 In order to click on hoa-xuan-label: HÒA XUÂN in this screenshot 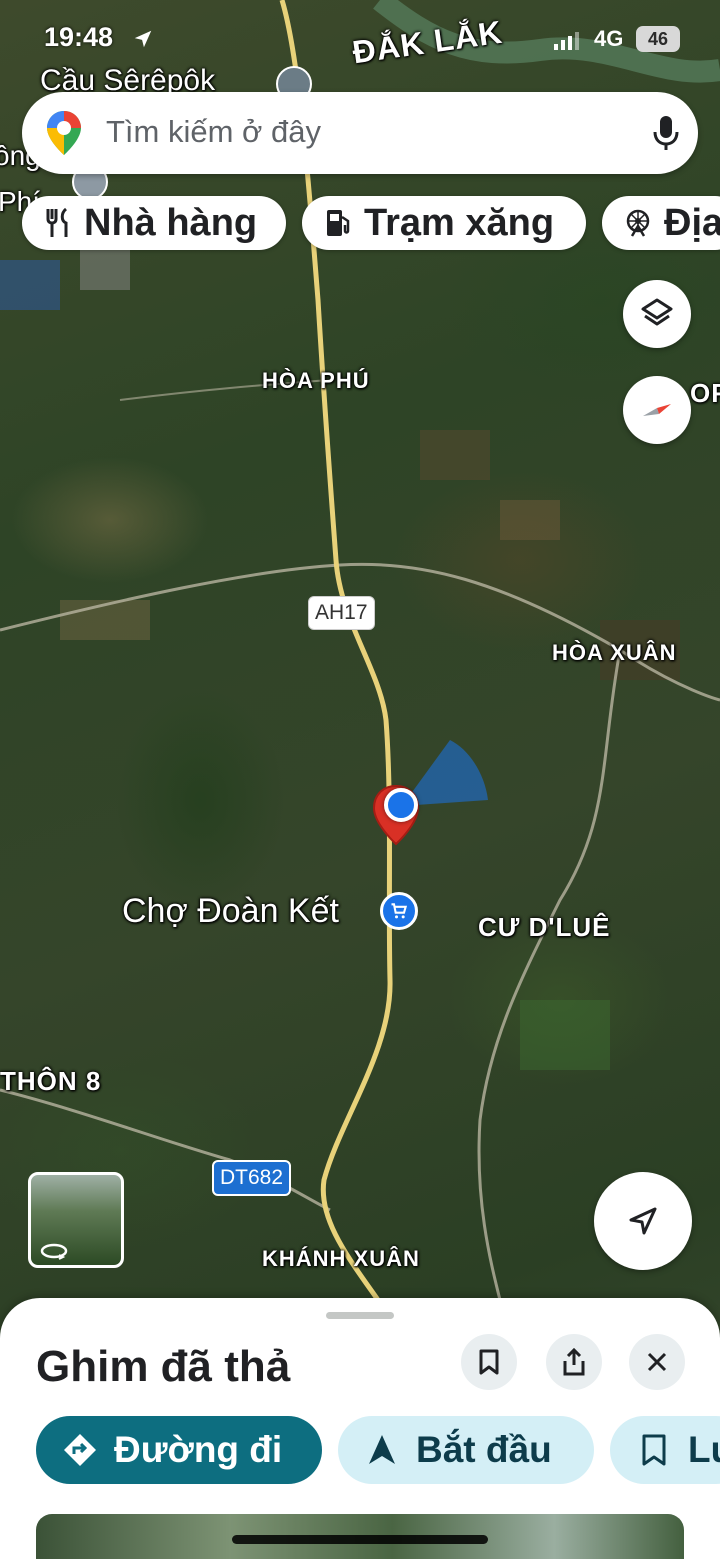, I will do `click(614, 652)`.